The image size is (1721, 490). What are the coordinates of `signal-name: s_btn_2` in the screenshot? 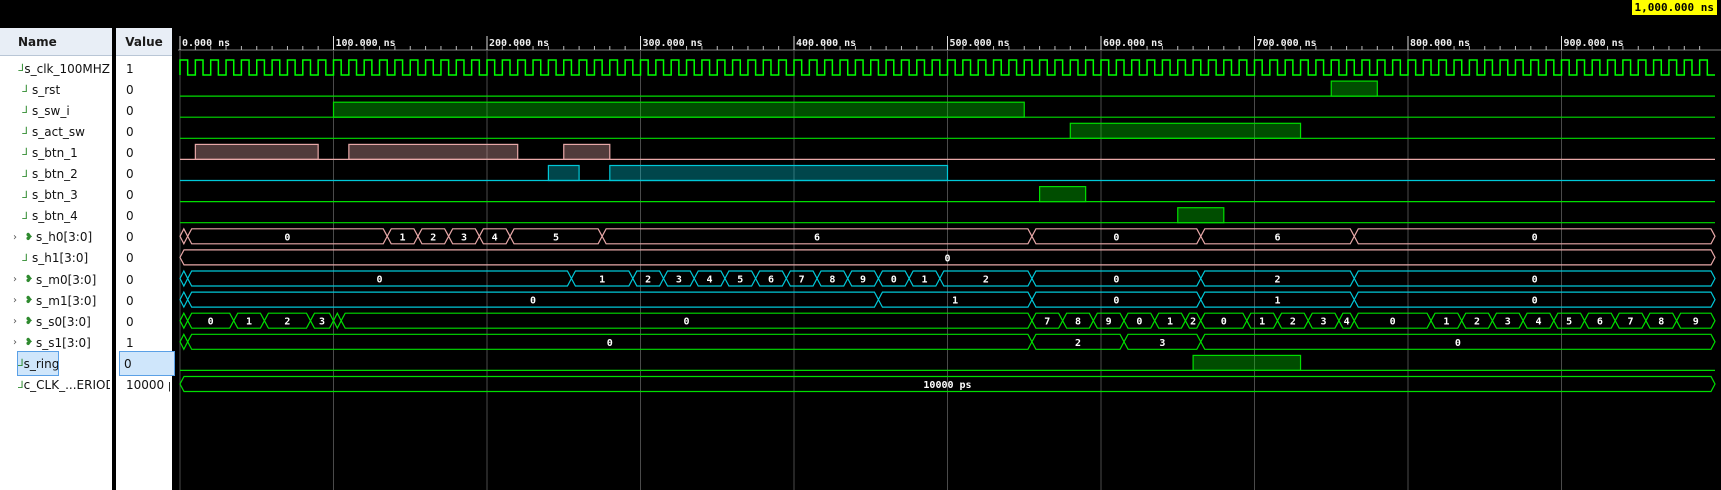 It's located at (55, 174).